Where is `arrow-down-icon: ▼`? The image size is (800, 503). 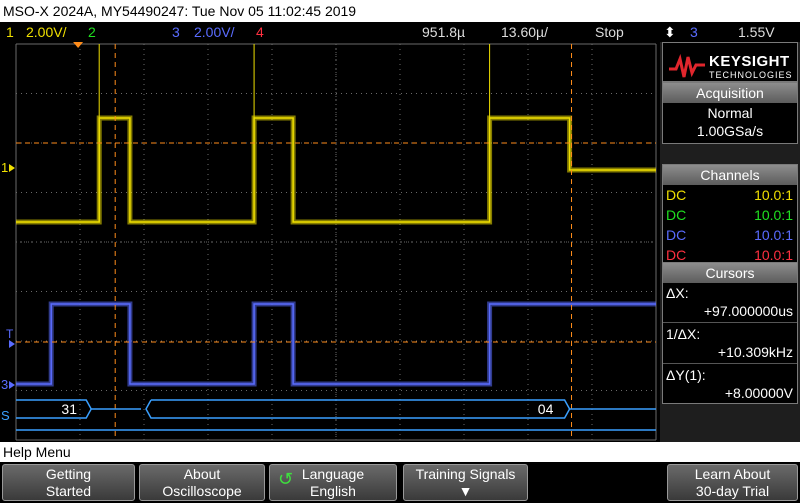 arrow-down-icon: ▼ is located at coordinates (465, 491).